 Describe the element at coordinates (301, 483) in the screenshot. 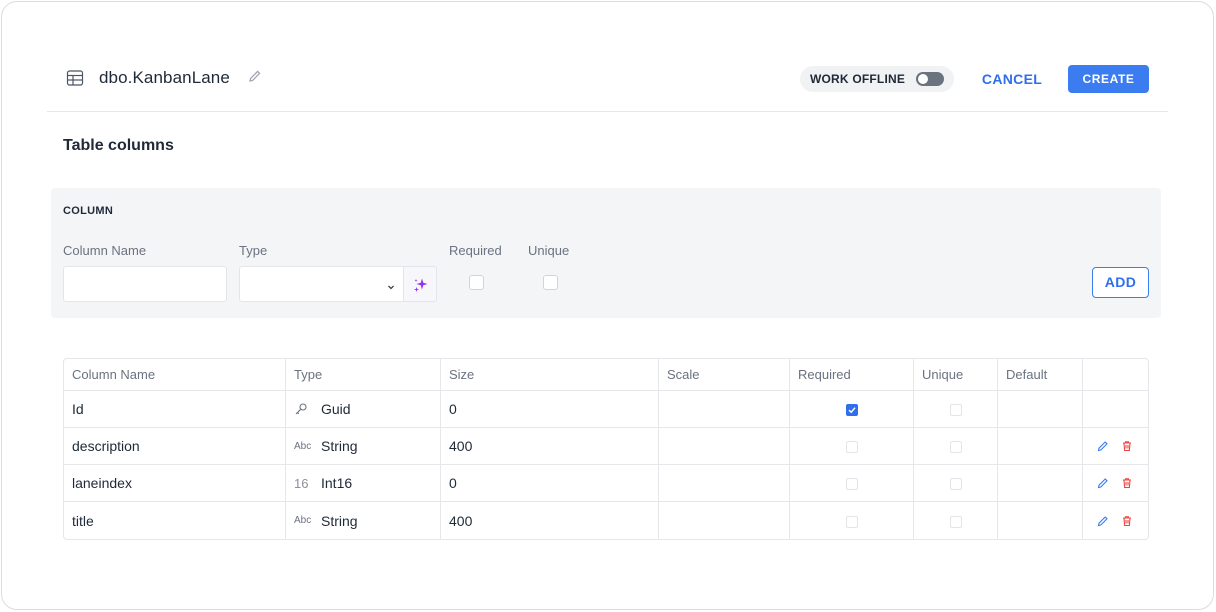

I see `number-type-icon: 16` at that location.